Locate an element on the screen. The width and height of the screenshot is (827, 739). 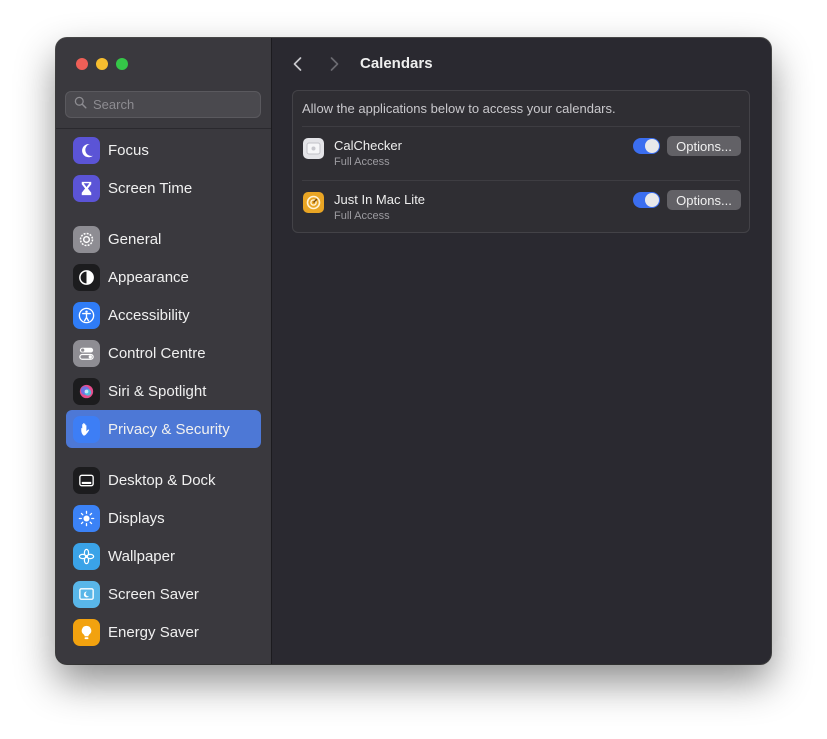
lightbulb-icon is located at coordinates (86, 632).